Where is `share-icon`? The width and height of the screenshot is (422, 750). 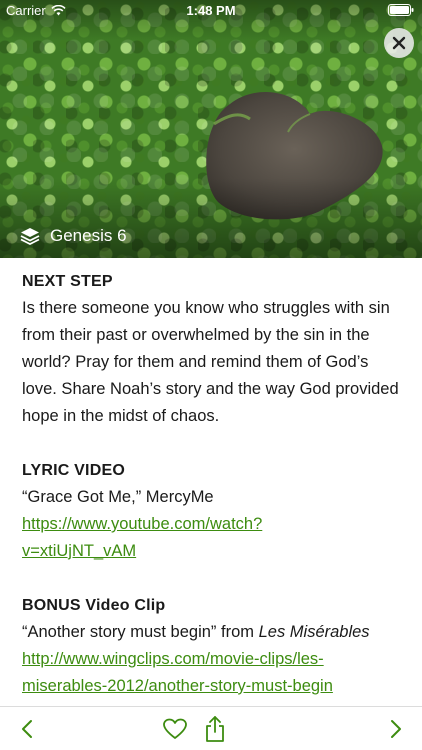
share-icon is located at coordinates (215, 729).